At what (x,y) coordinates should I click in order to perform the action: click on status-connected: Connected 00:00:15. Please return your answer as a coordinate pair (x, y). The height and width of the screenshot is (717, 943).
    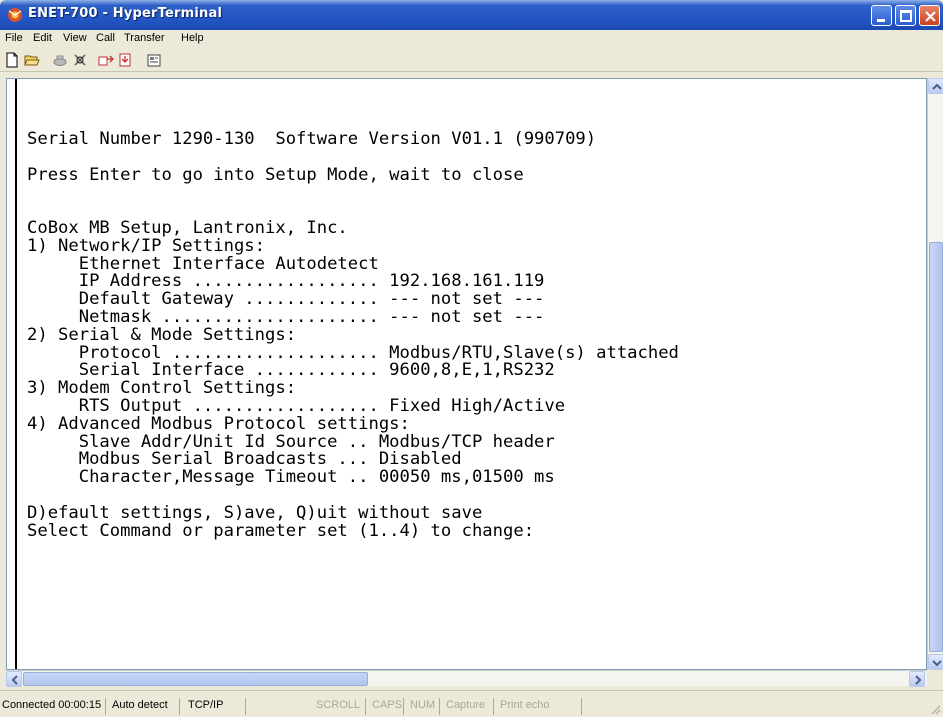
    Looking at the image, I should click on (53, 706).